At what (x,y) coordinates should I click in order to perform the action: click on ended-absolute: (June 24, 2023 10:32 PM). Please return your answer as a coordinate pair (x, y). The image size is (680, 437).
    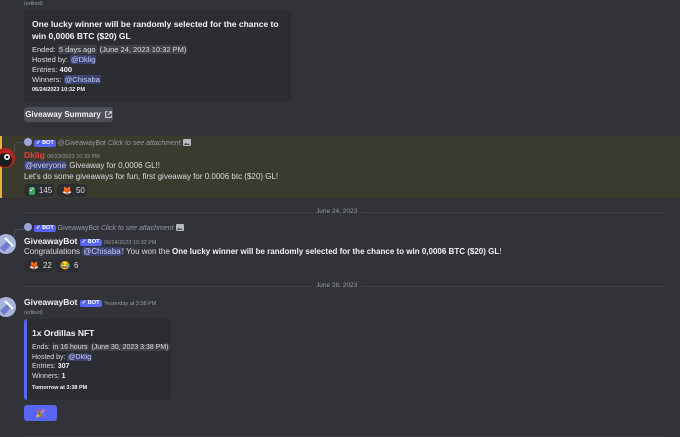
    Looking at the image, I should click on (143, 49).